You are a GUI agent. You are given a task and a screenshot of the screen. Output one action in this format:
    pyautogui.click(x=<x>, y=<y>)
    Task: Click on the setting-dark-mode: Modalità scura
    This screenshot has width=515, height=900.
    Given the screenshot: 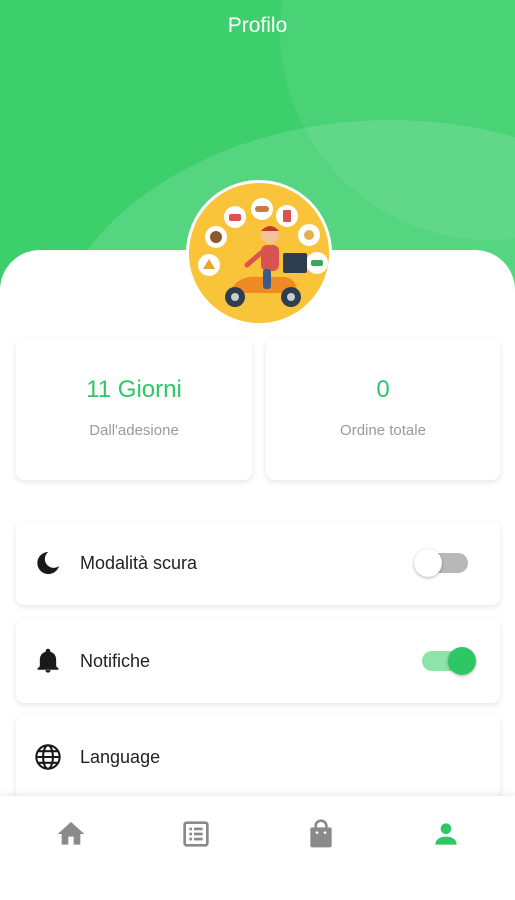 What is the action you would take?
    pyautogui.click(x=258, y=563)
    